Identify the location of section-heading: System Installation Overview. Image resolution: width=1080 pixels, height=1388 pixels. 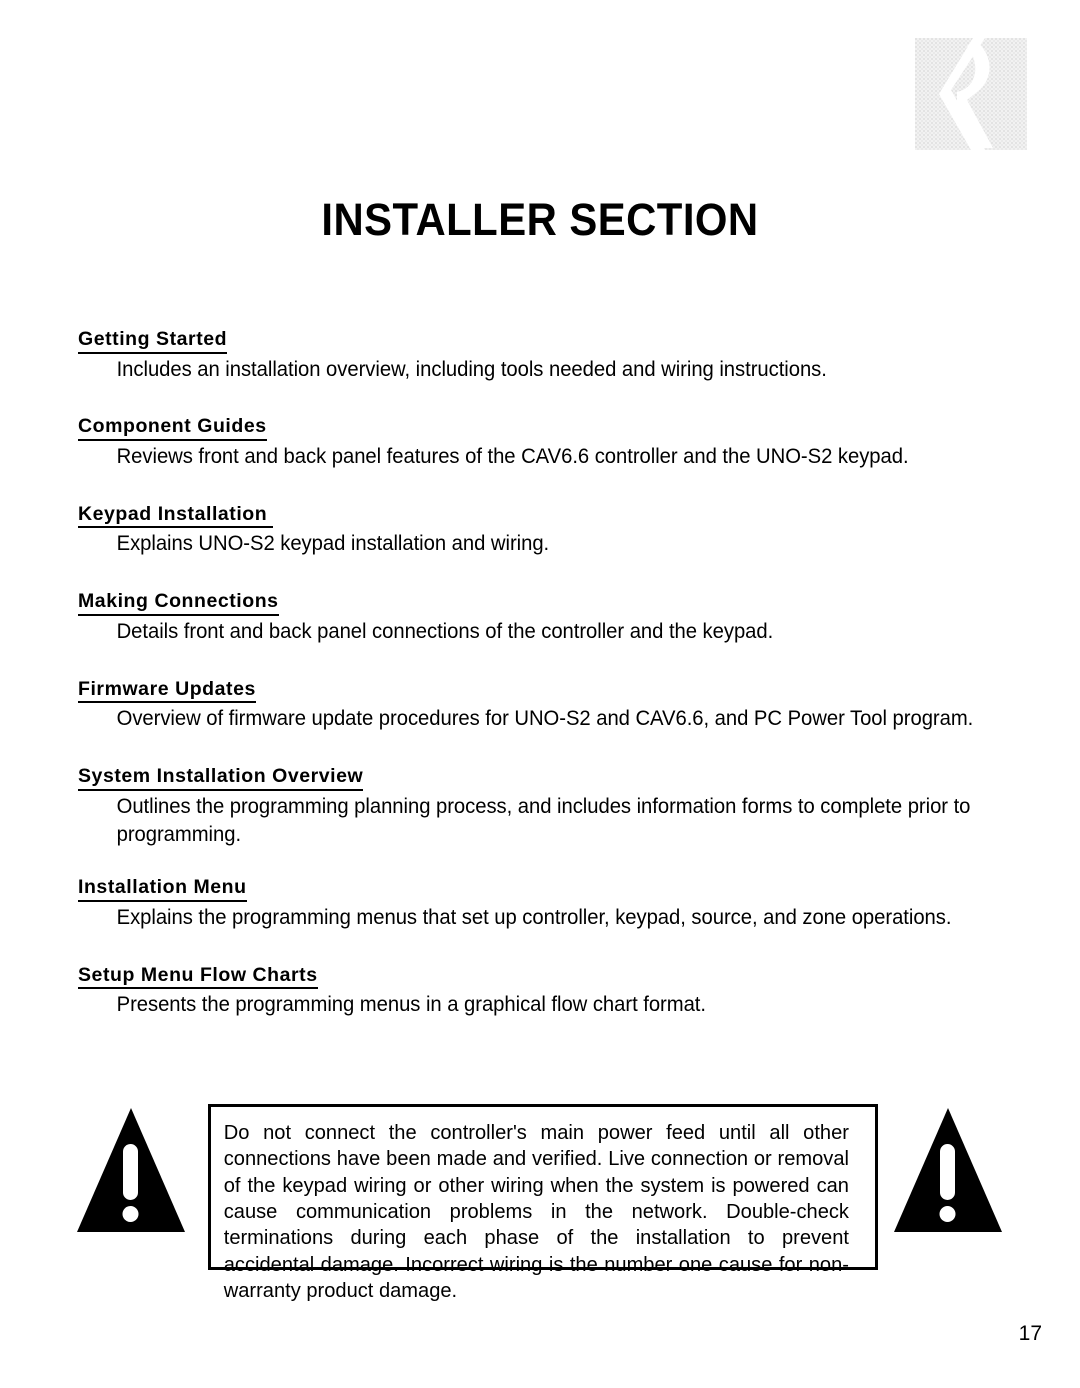
(221, 779).